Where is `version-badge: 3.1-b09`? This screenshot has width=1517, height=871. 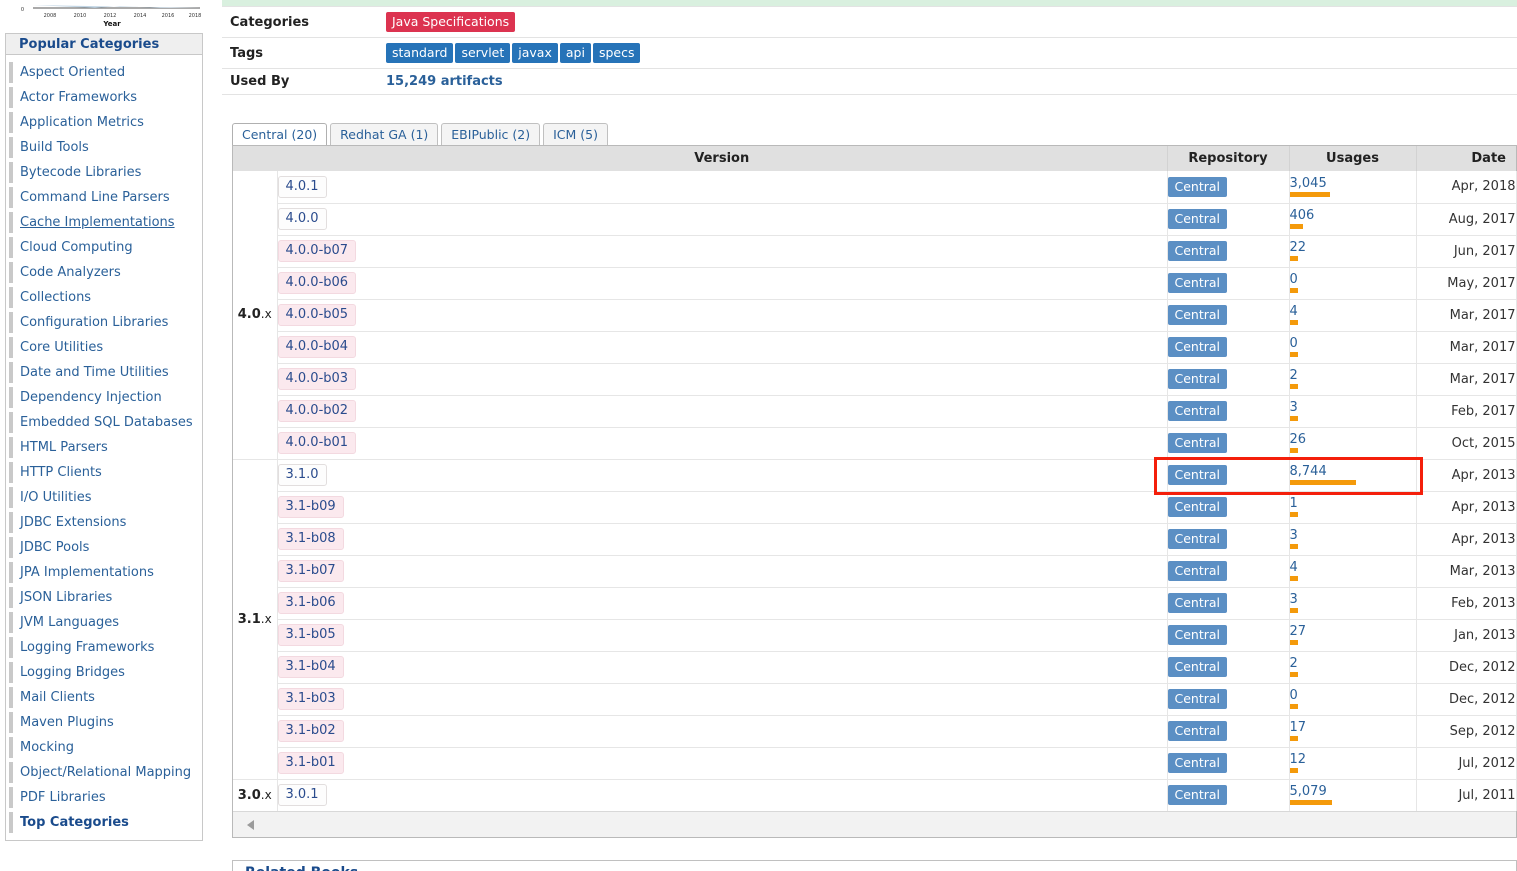 version-badge: 3.1-b09 is located at coordinates (310, 507).